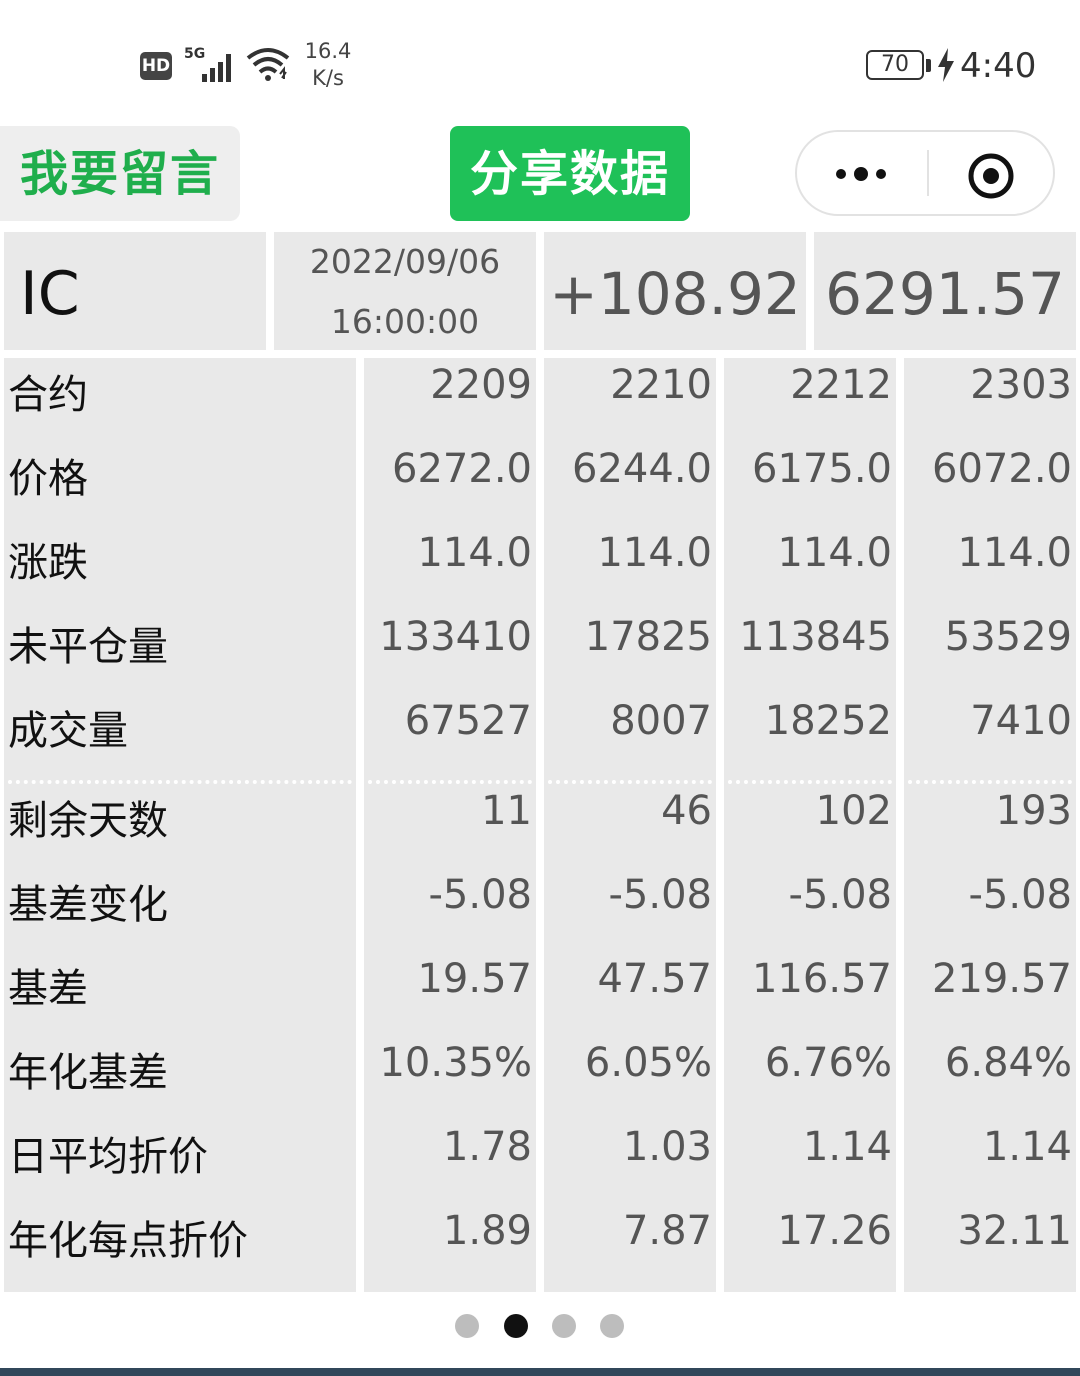 This screenshot has width=1080, height=1376. Describe the element at coordinates (48, 395) in the screenshot. I see `row-label: 合约` at that location.